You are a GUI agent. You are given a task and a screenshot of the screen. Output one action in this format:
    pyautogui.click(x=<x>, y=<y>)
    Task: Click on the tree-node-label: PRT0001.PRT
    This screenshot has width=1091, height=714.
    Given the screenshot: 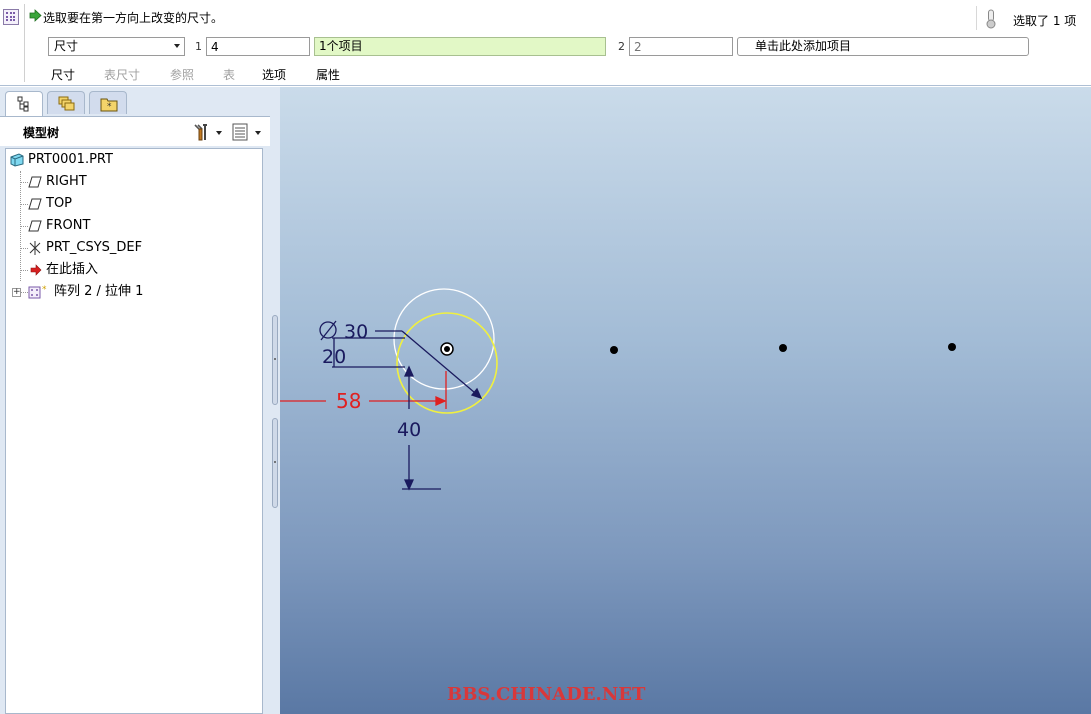 What is the action you would take?
    pyautogui.click(x=70, y=159)
    